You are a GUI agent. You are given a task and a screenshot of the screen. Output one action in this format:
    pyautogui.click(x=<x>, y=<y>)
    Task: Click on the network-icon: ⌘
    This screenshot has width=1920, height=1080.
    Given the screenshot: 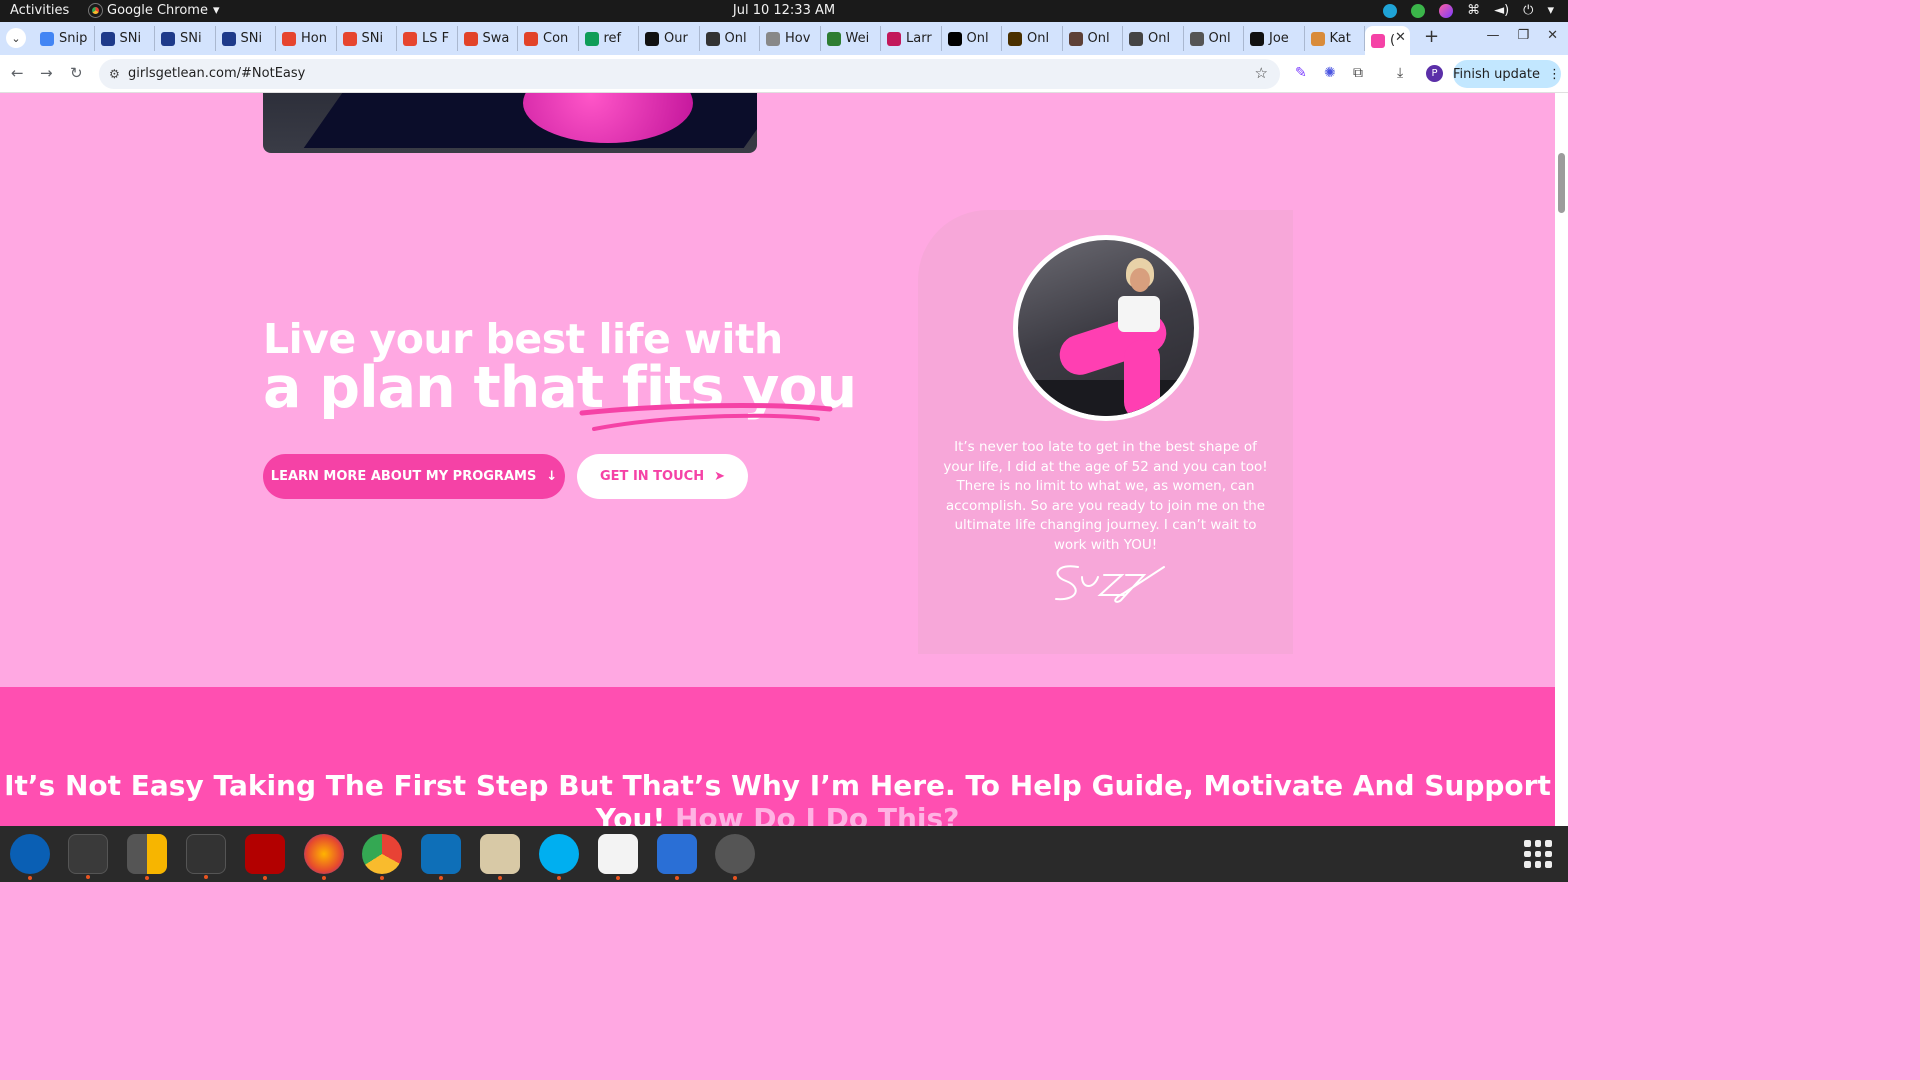 What is the action you would take?
    pyautogui.click(x=1473, y=10)
    